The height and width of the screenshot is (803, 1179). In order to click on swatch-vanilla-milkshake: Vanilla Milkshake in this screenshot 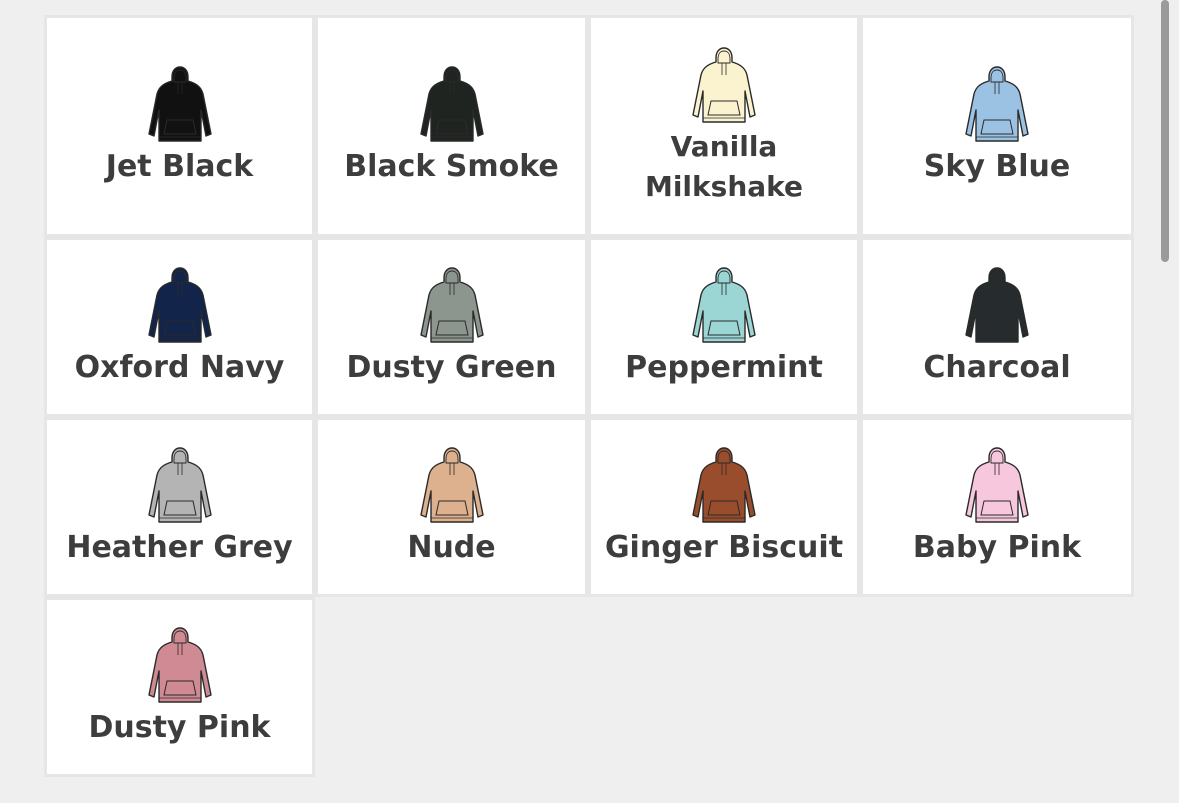, I will do `click(724, 126)`.